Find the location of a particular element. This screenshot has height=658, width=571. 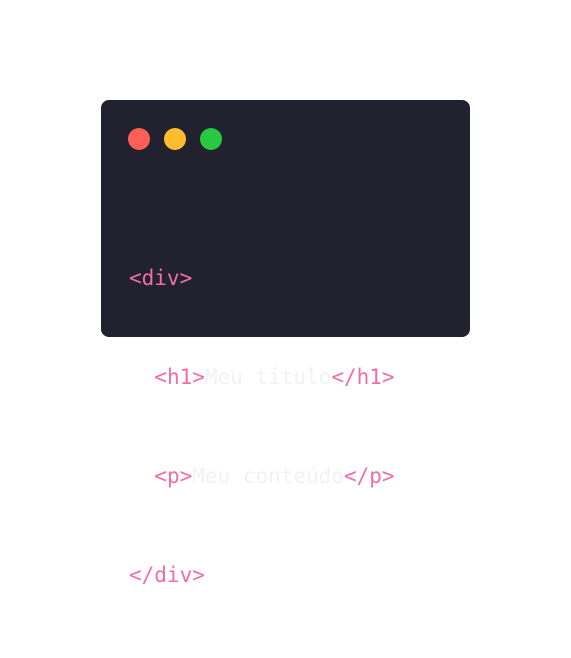

h1-text: Meu título is located at coordinates (268, 377).